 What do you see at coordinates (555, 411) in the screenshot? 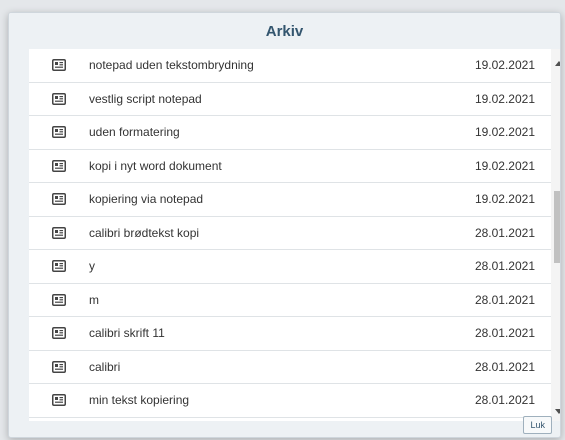
I see `scroll-down-arrow-icon` at bounding box center [555, 411].